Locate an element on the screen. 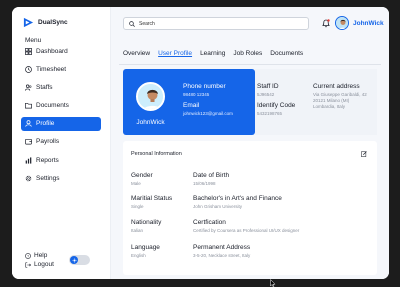 The width and height of the screenshot is (400, 287). email-value: johnwick123@gmail.com is located at coordinates (208, 113).